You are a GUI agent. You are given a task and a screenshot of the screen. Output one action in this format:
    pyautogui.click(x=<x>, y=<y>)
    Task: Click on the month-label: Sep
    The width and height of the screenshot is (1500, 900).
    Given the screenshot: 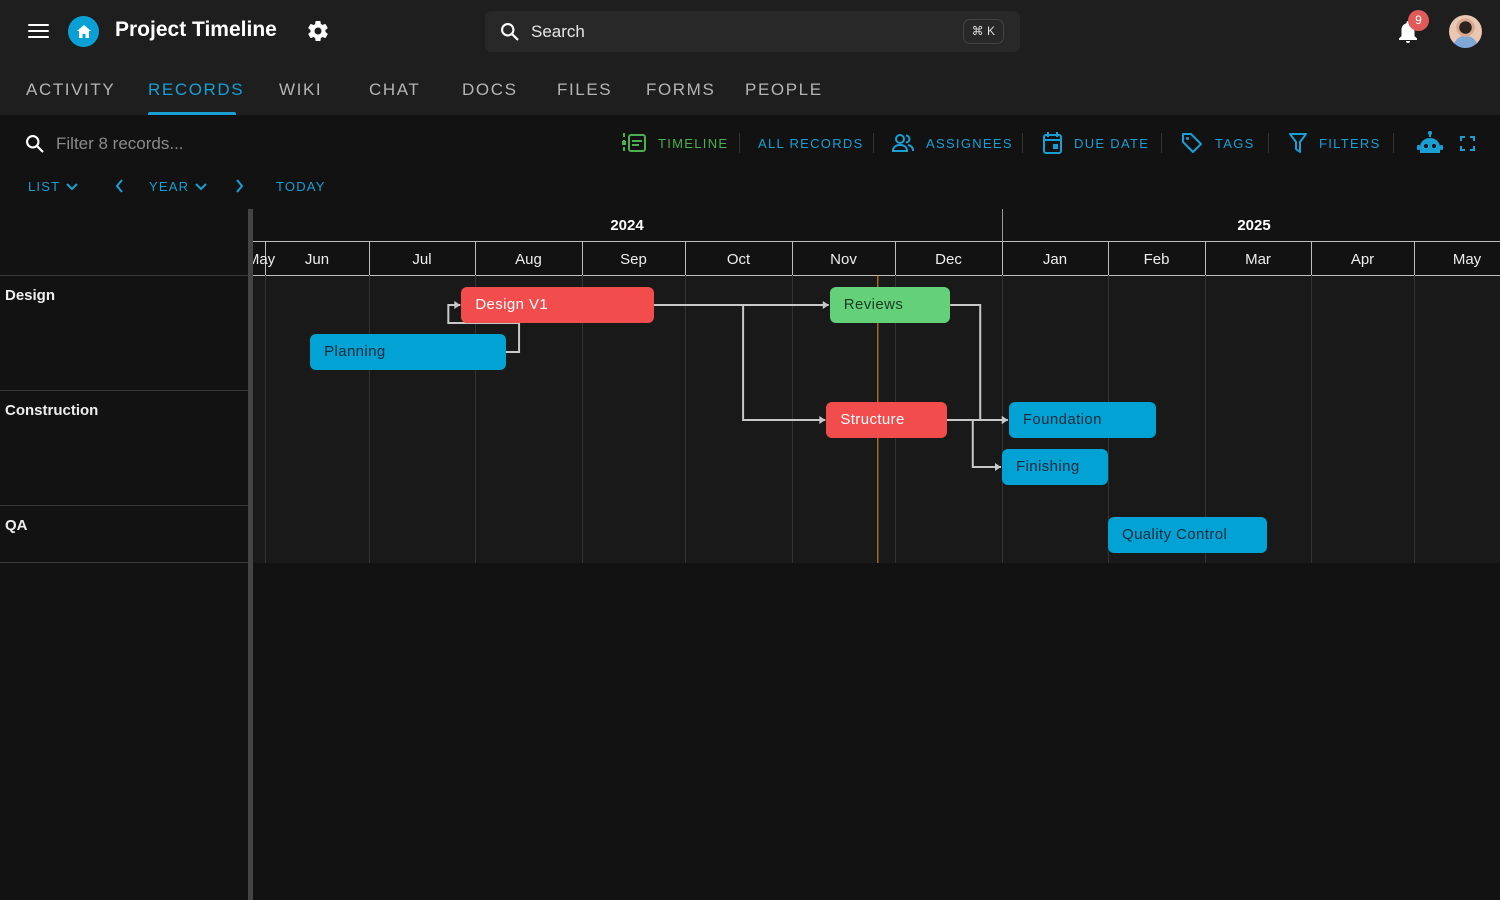 What is the action you would take?
    pyautogui.click(x=633, y=259)
    